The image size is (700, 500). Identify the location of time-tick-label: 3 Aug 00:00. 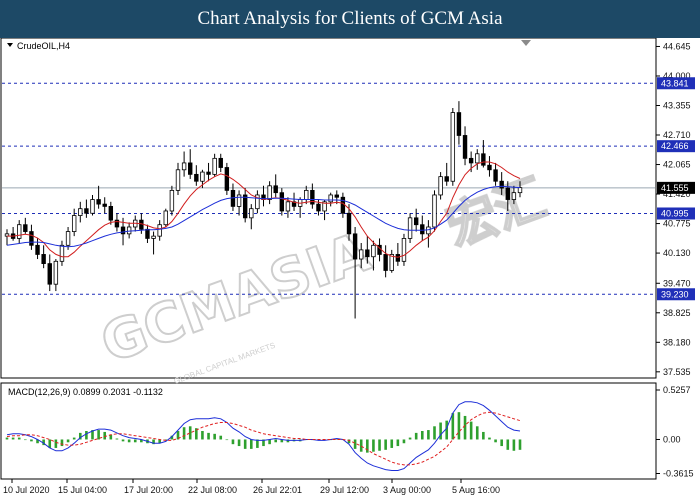
(407, 490).